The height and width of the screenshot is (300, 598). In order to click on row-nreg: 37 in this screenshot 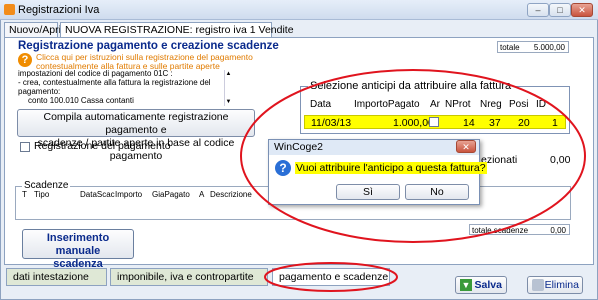, I will do `click(495, 123)`.